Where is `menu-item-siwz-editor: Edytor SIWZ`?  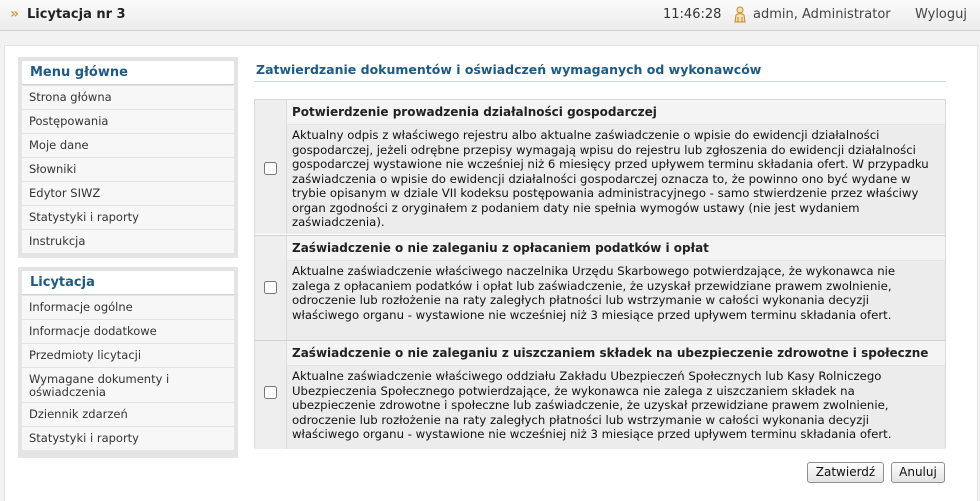
menu-item-siwz-editor: Edytor SIWZ is located at coordinates (128, 193).